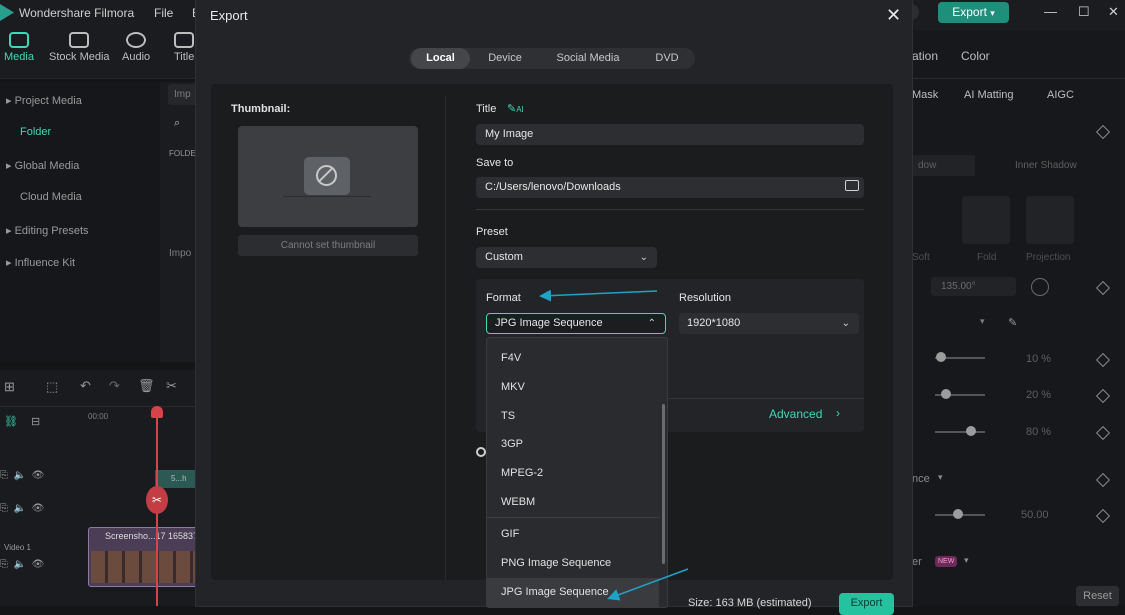  I want to click on arrow-to-jpg-option, so click(648, 584).